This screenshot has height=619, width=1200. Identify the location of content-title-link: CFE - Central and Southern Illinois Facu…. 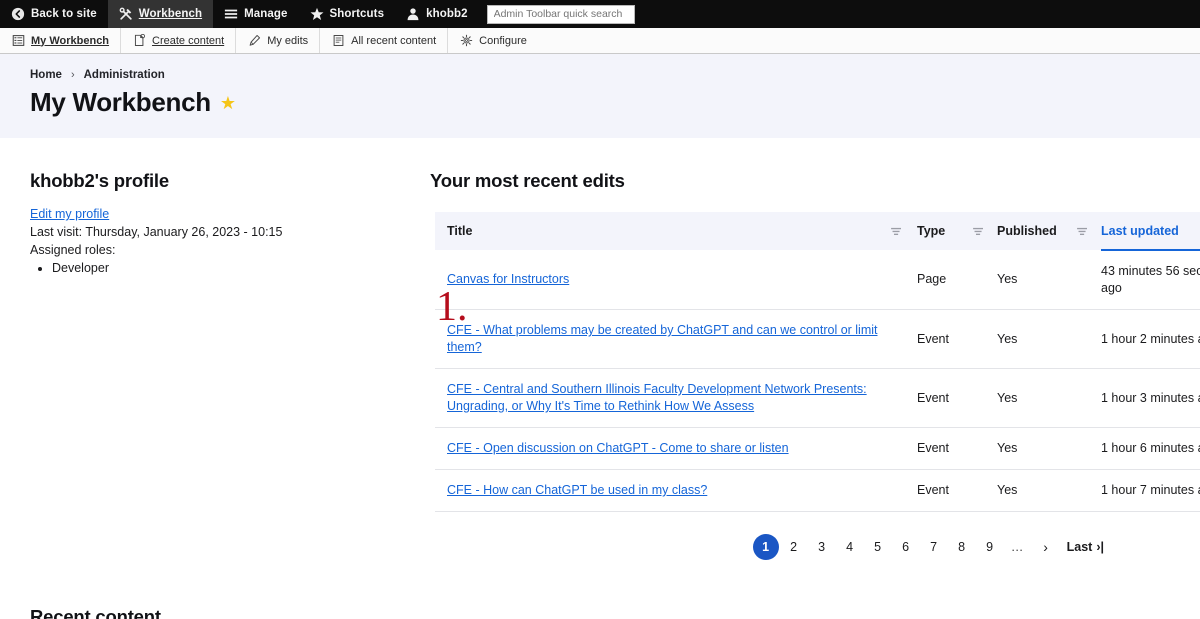
(657, 397).